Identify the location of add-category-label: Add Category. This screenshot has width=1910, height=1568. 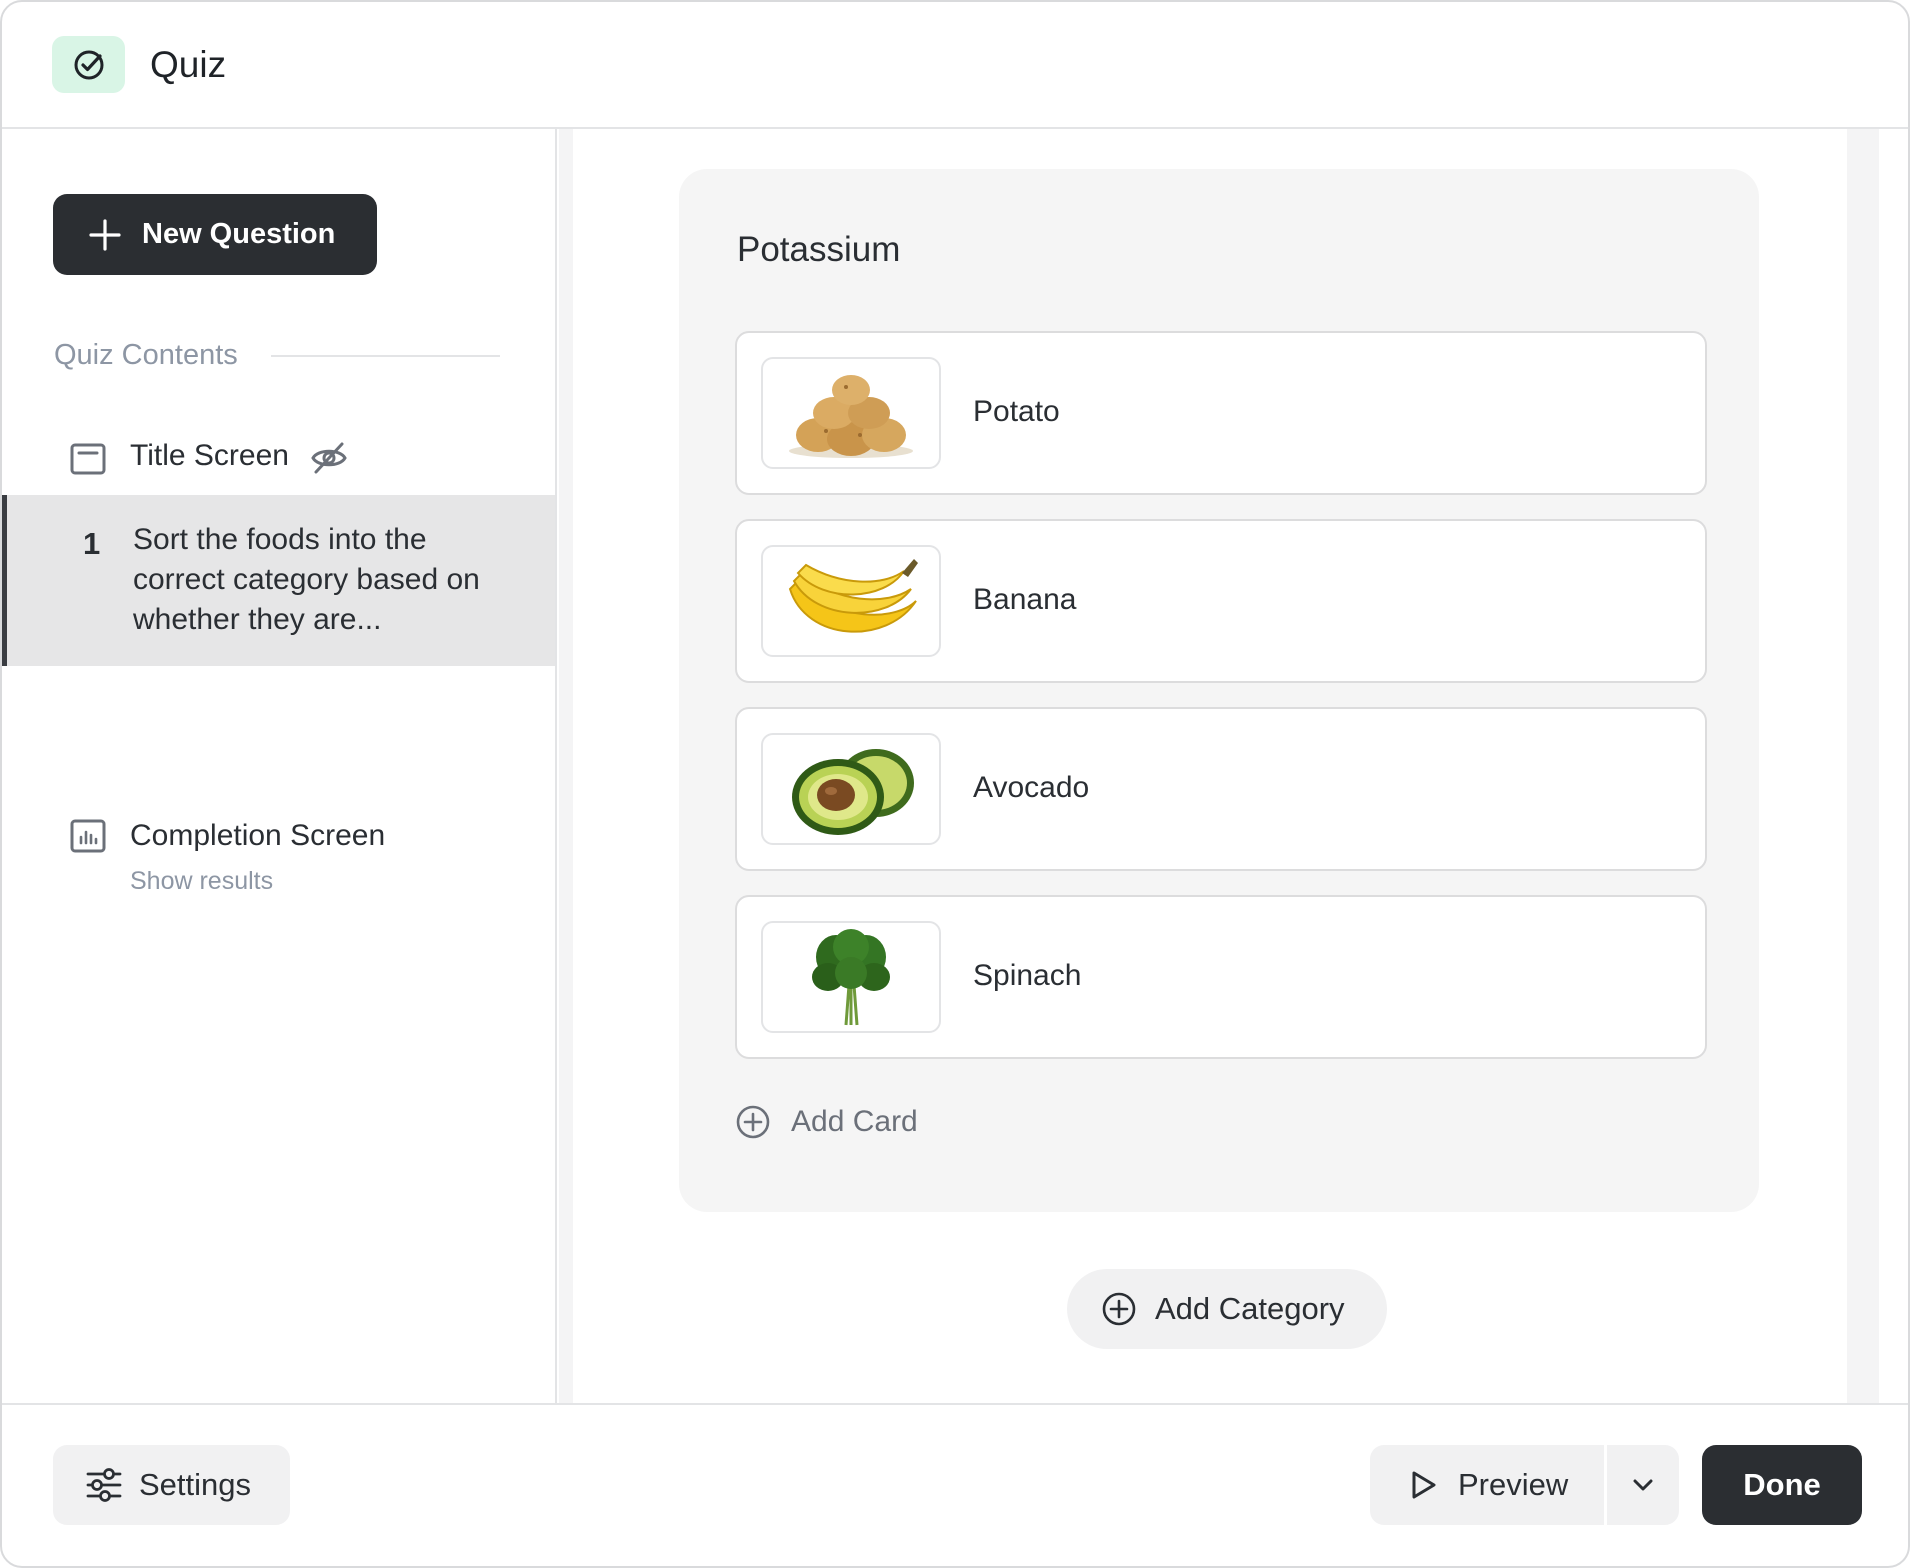
(1250, 1308).